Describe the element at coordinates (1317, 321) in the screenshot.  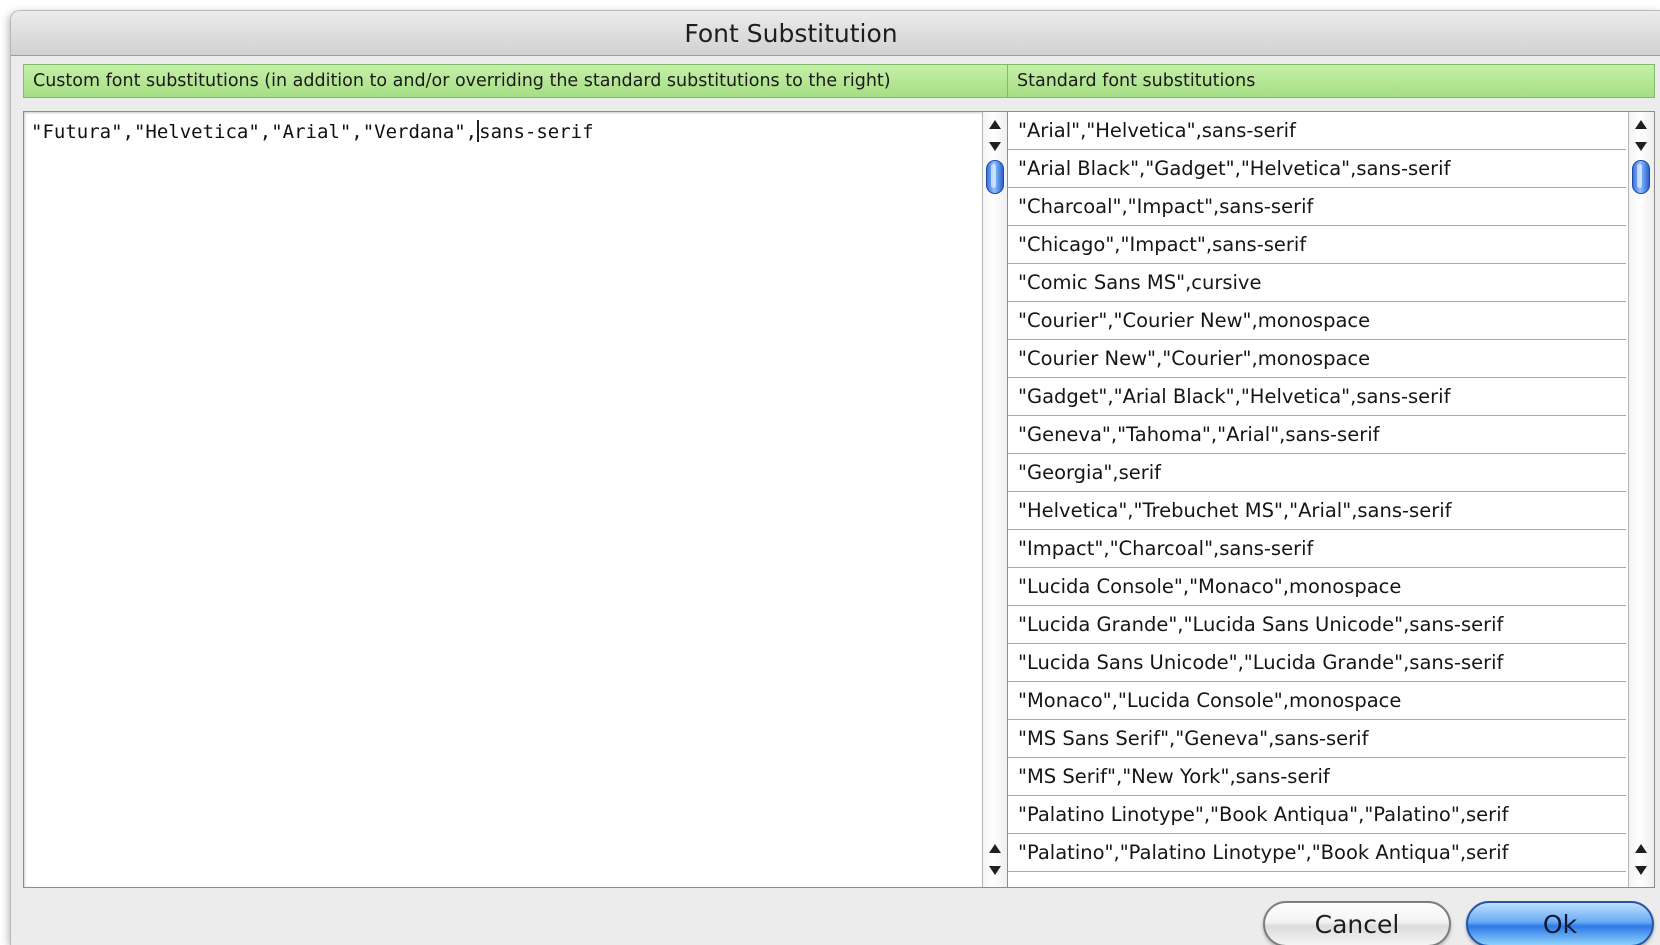
I see `list-item: "Courier","Courier New",monospace` at that location.